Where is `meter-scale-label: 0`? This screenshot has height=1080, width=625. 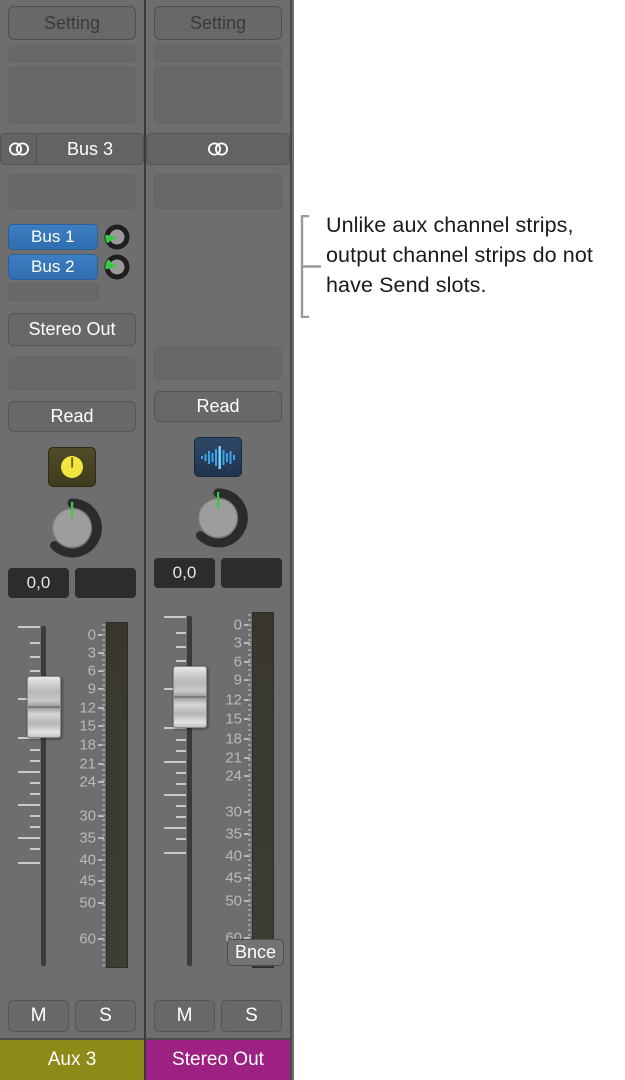
meter-scale-label: 0 is located at coordinates (237, 625).